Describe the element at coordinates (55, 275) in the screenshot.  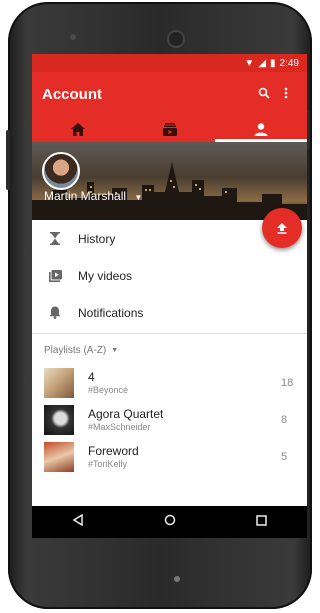
I see `my-videos-icon` at that location.